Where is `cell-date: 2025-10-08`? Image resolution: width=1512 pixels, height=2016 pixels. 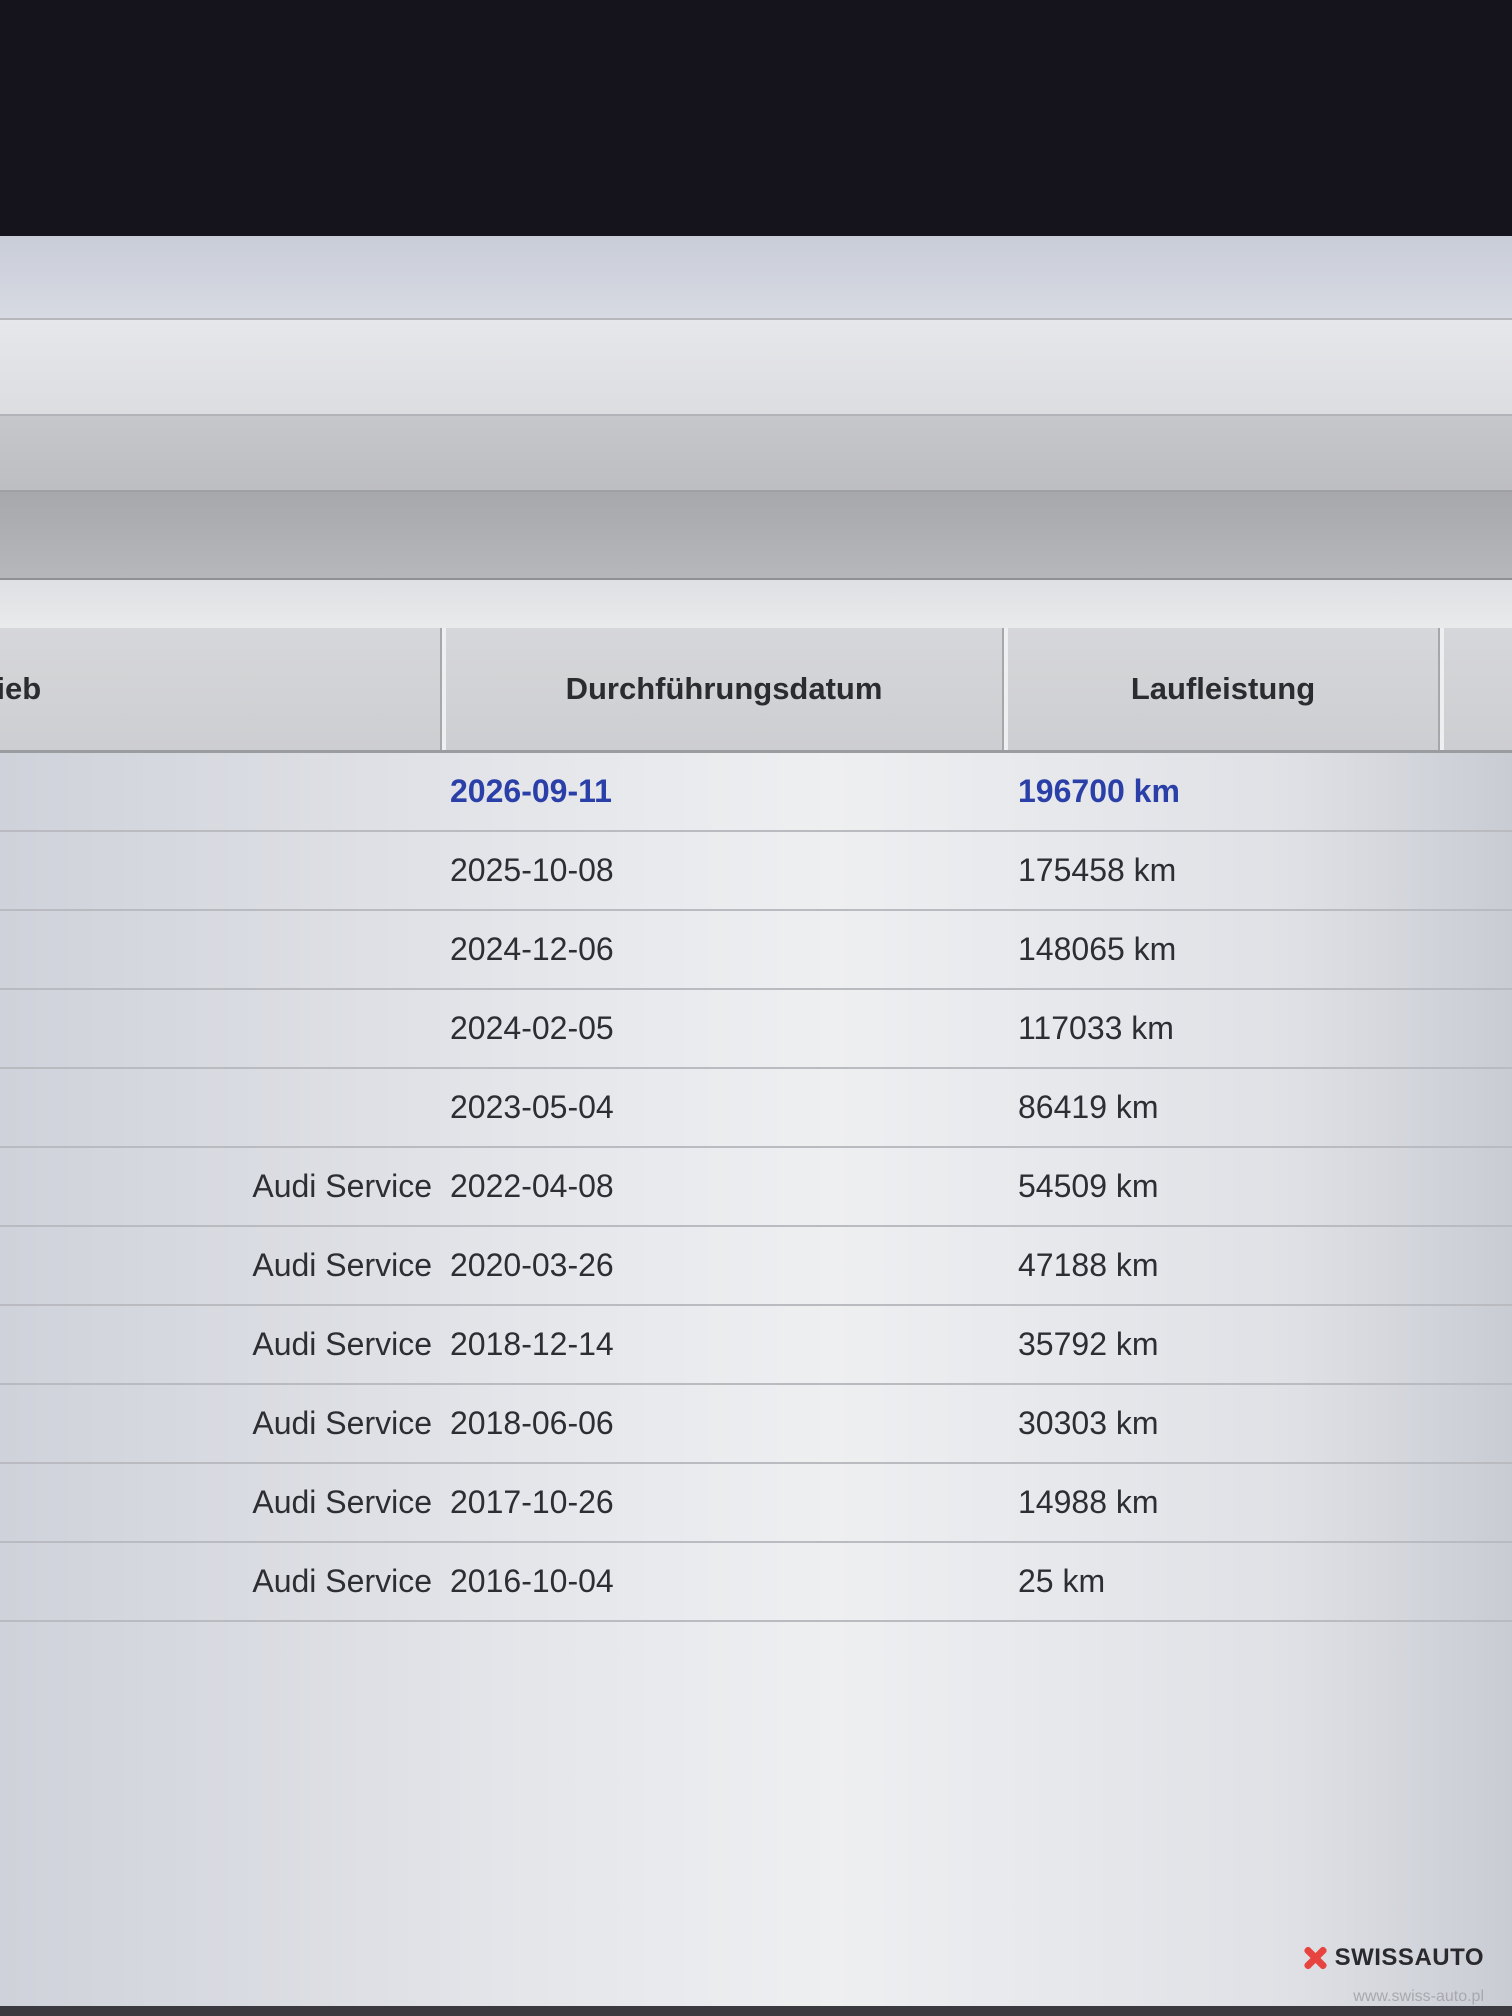
cell-date: 2025-10-08 is located at coordinates (532, 870).